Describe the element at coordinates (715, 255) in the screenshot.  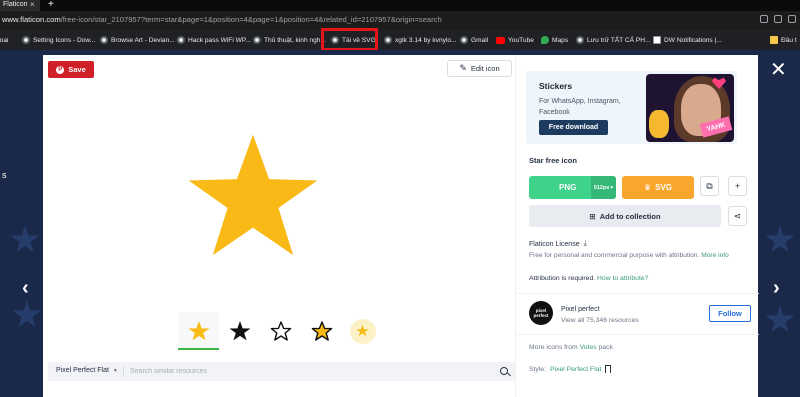
I see `more-info-link: More info` at that location.